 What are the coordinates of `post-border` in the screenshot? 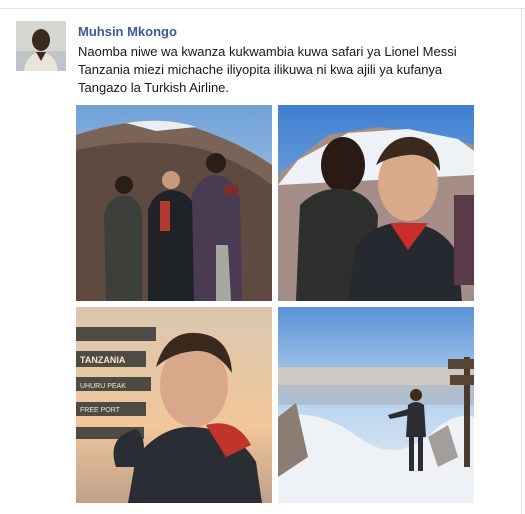 It's located at (521, 261).